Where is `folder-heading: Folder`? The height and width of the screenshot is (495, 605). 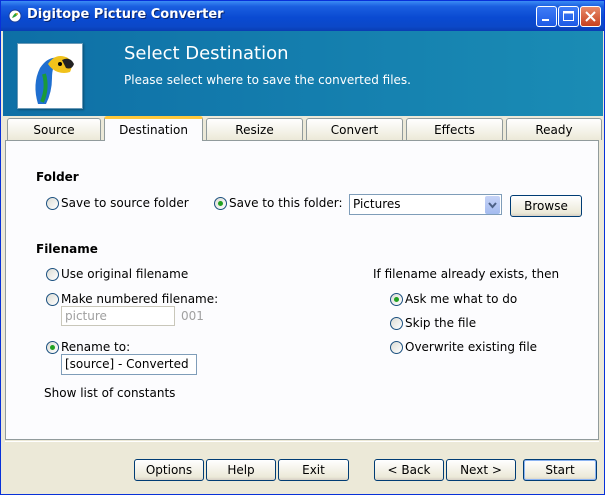
folder-heading: Folder is located at coordinates (57, 177).